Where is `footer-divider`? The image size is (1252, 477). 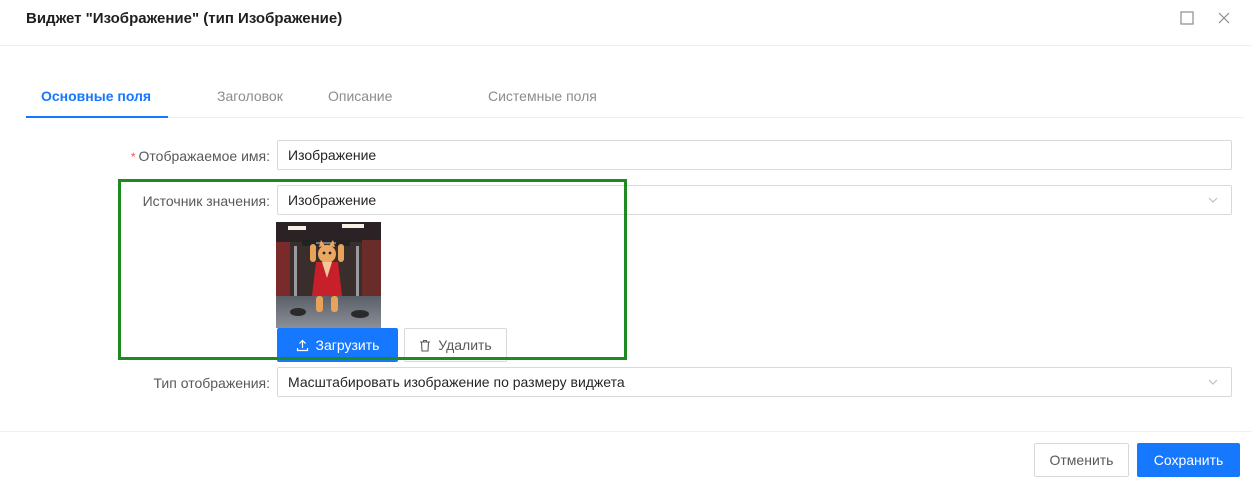
footer-divider is located at coordinates (626, 431).